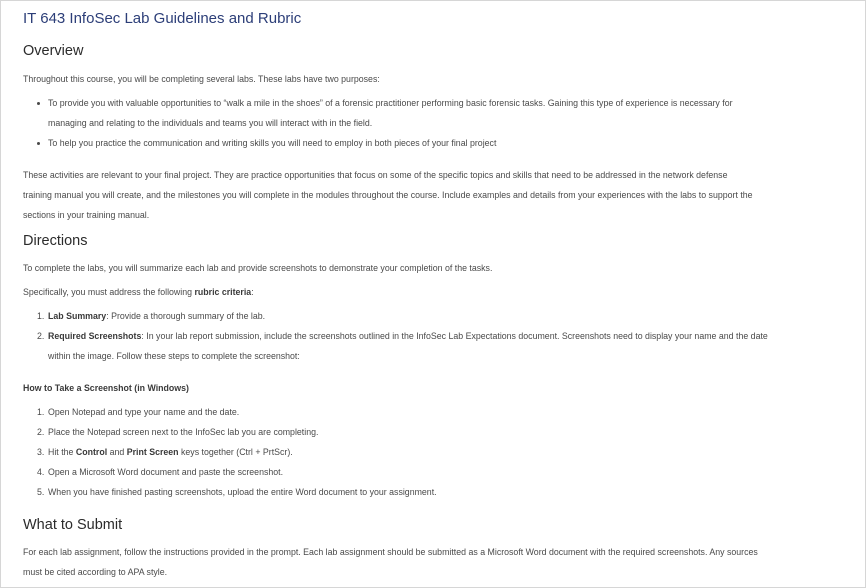 The width and height of the screenshot is (866, 588). Describe the element at coordinates (41, 472) in the screenshot. I see `list-number: 4.` at that location.